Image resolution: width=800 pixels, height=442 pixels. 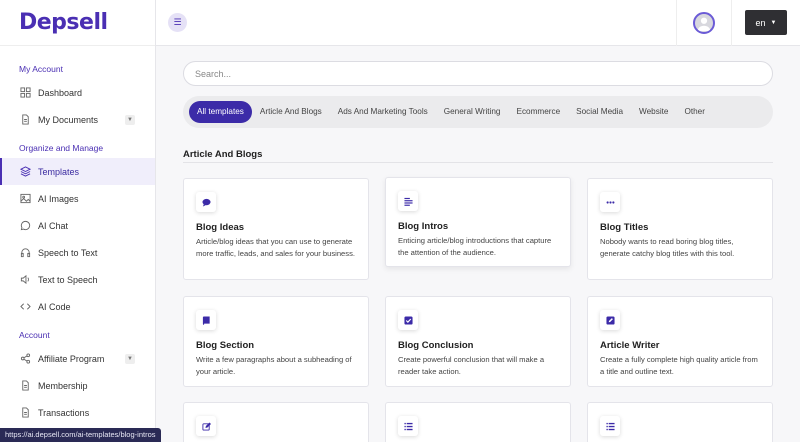 What do you see at coordinates (408, 320) in the screenshot?
I see `check-square-icon` at bounding box center [408, 320].